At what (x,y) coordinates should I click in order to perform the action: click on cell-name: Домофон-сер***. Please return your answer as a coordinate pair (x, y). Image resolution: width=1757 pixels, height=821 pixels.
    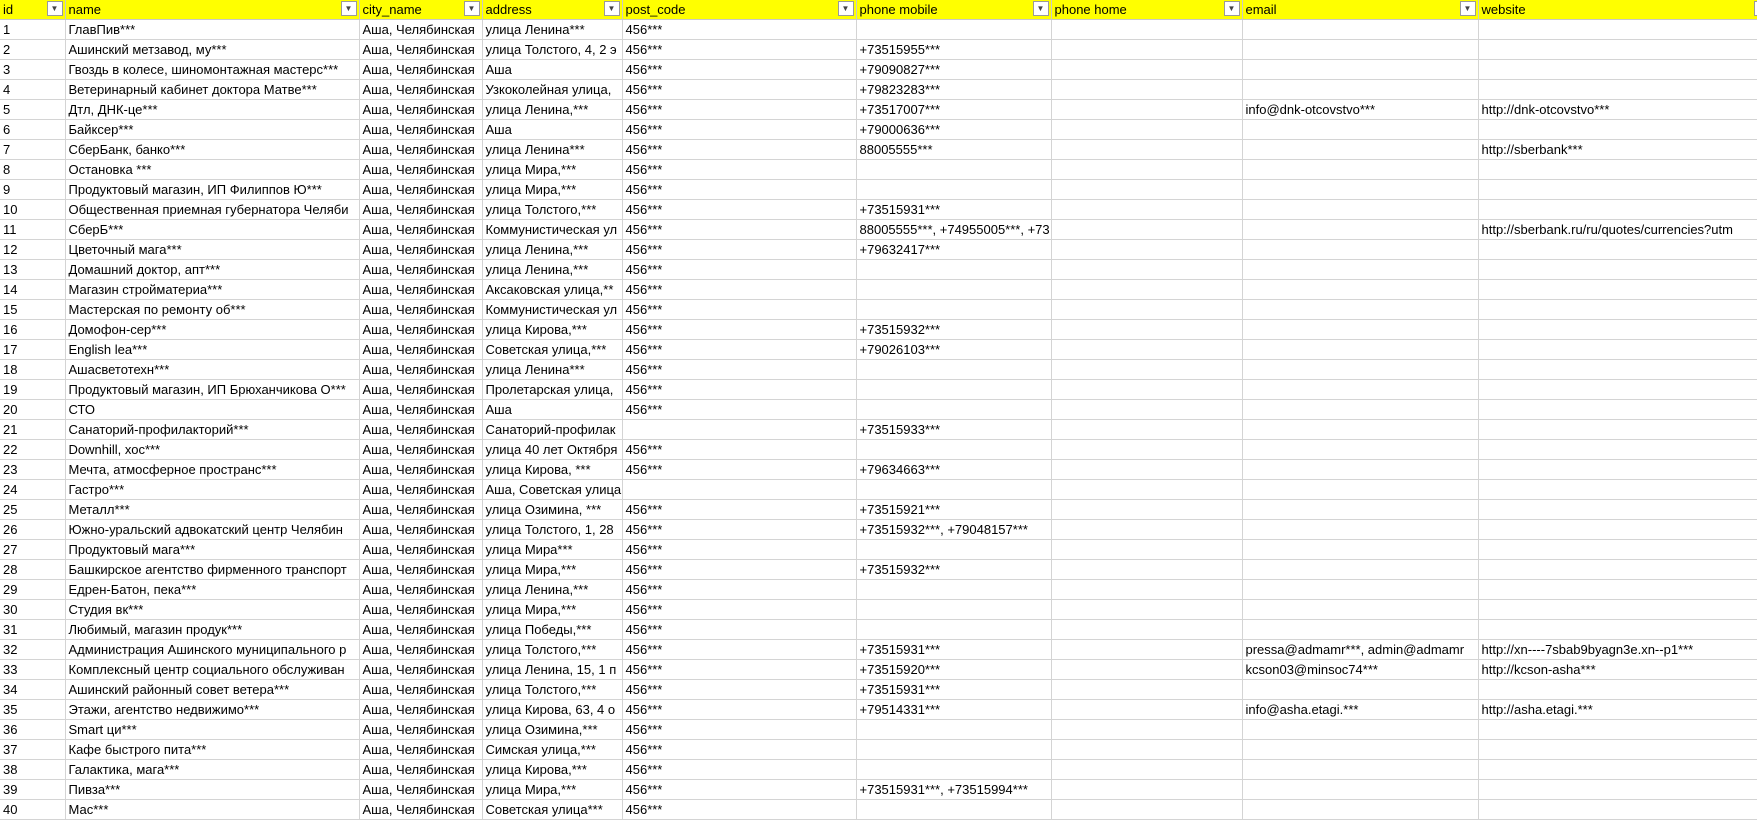
    Looking at the image, I should click on (212, 329).